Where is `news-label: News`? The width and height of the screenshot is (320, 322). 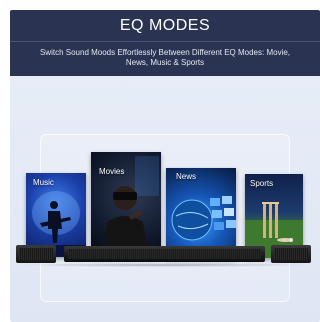 news-label: News is located at coordinates (186, 176).